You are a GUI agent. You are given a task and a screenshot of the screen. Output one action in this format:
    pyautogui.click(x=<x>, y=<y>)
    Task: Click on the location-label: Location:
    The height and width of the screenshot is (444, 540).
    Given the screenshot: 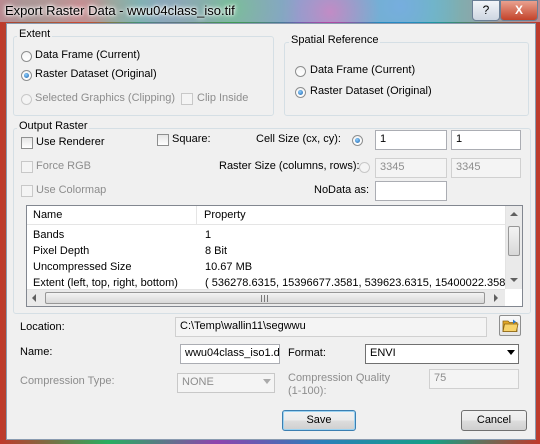 What is the action you would take?
    pyautogui.click(x=42, y=327)
    